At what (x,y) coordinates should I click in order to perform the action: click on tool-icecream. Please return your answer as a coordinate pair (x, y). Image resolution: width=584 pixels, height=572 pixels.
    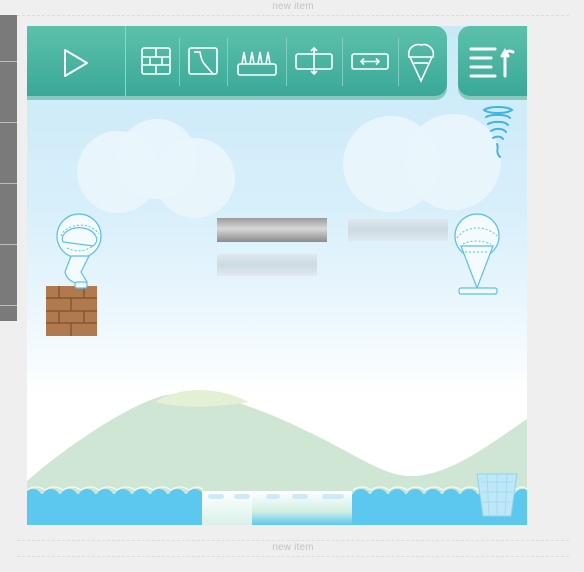
    Looking at the image, I should click on (421, 62).